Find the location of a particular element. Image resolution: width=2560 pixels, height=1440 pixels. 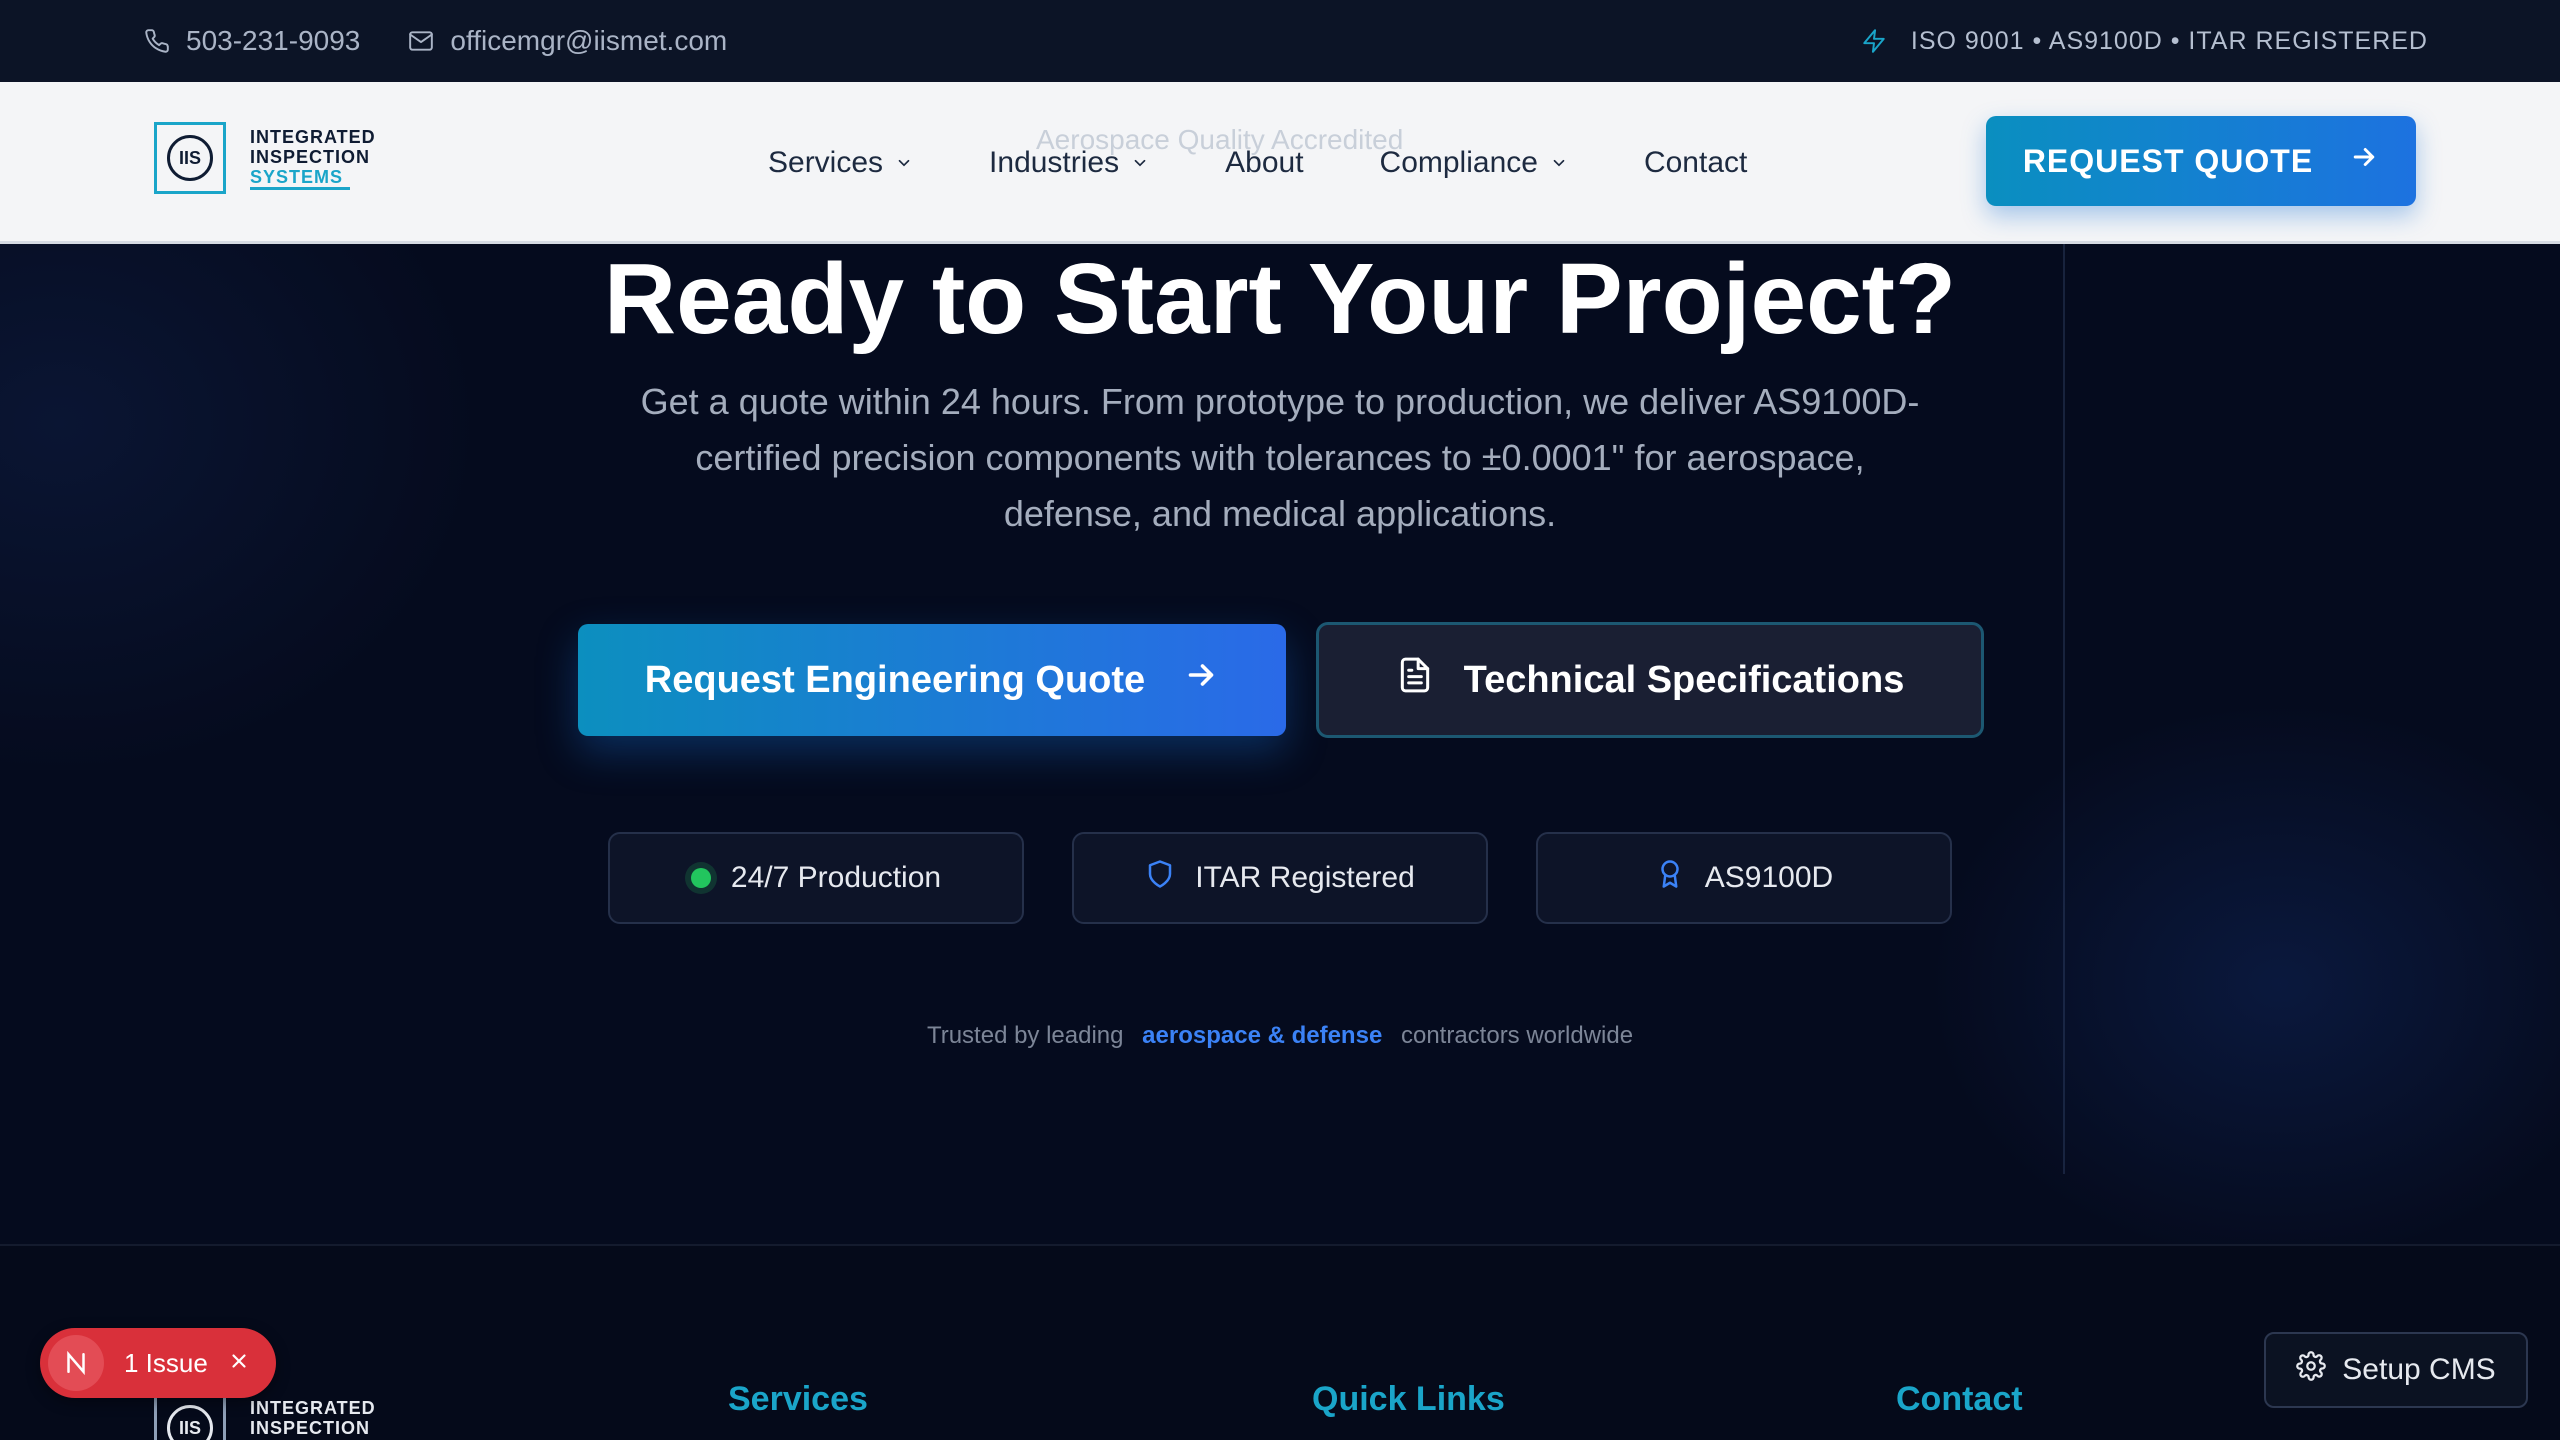

award-icon is located at coordinates (1670, 878).